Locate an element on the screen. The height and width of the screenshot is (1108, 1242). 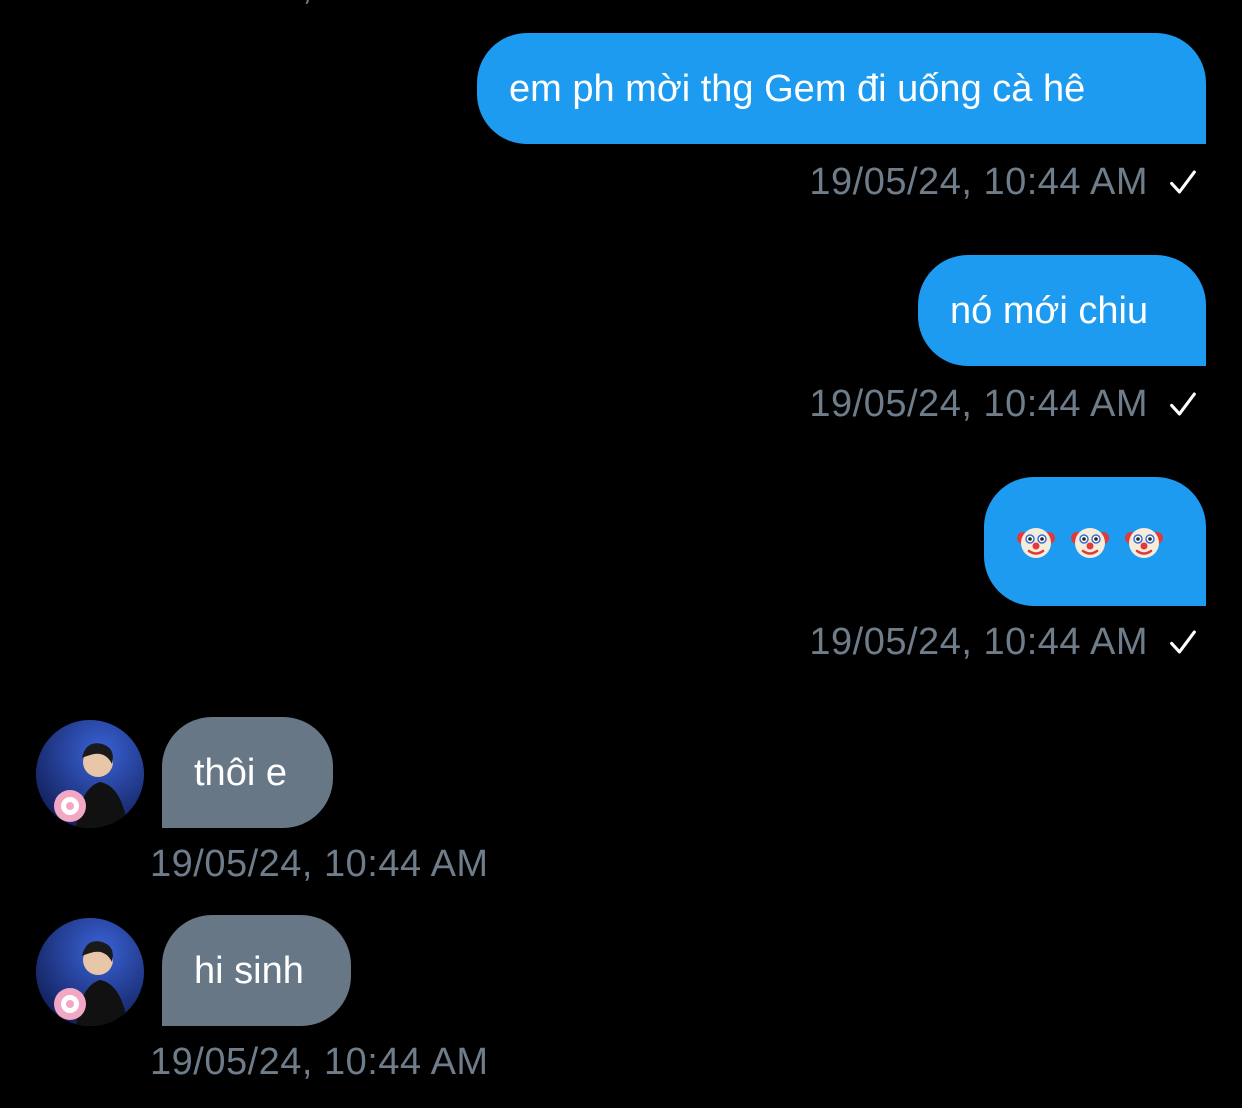
outgoing-message-bubble: nó mới chiu is located at coordinates (1062, 310).